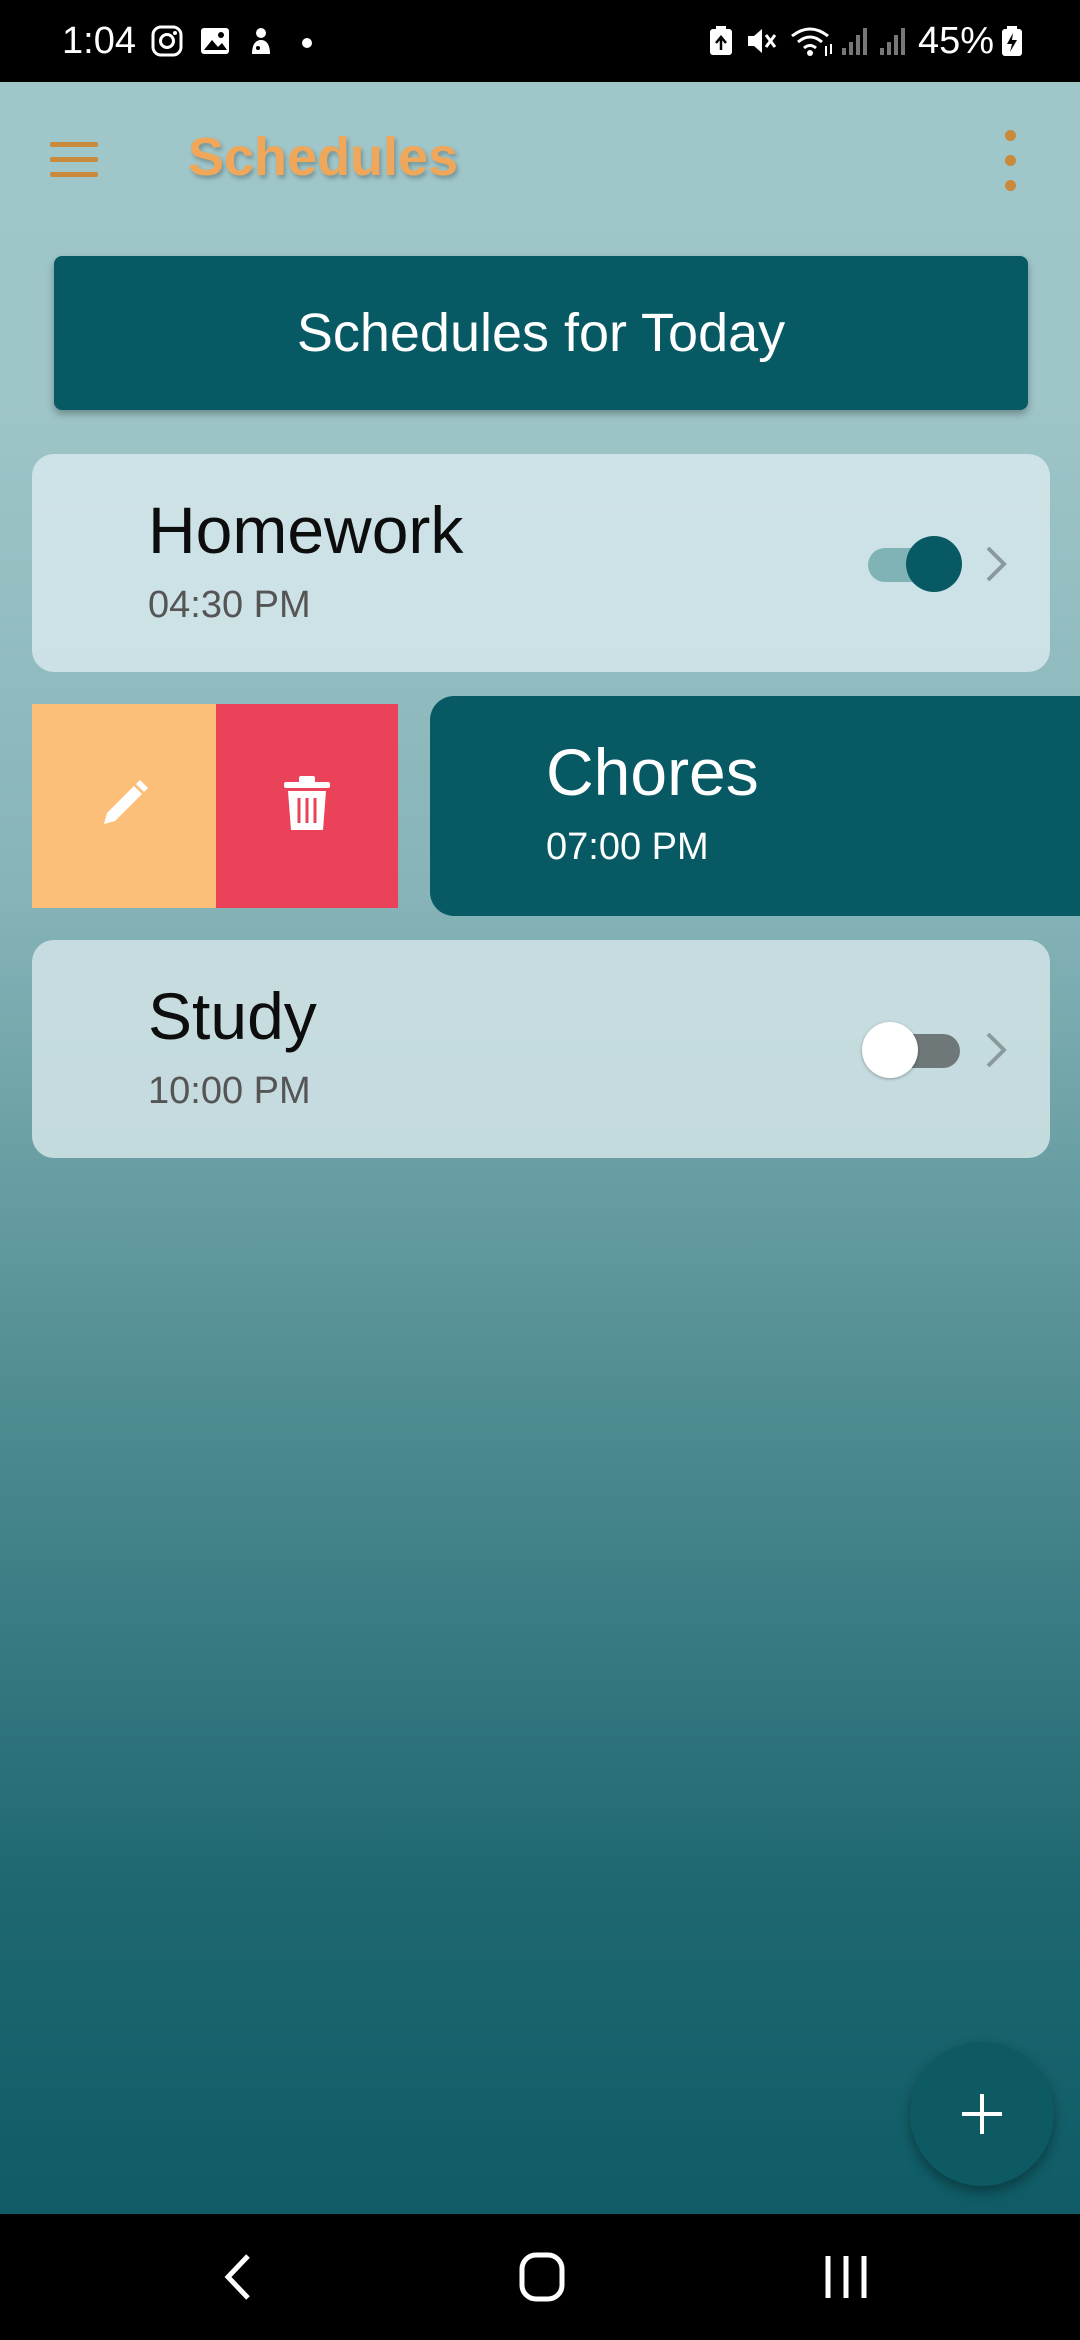 Image resolution: width=1080 pixels, height=2340 pixels. Describe the element at coordinates (74, 160) in the screenshot. I see `hamburger-menu-icon` at that location.